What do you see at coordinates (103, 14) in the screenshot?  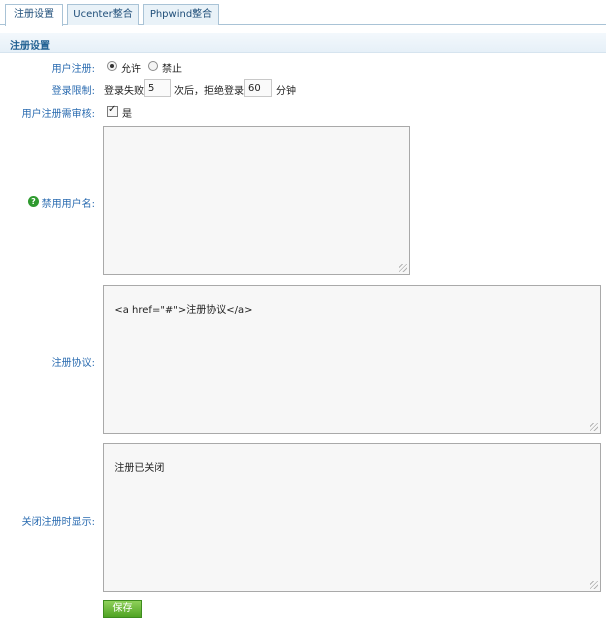 I see `tab-ucenter: Ucenter整合` at bounding box center [103, 14].